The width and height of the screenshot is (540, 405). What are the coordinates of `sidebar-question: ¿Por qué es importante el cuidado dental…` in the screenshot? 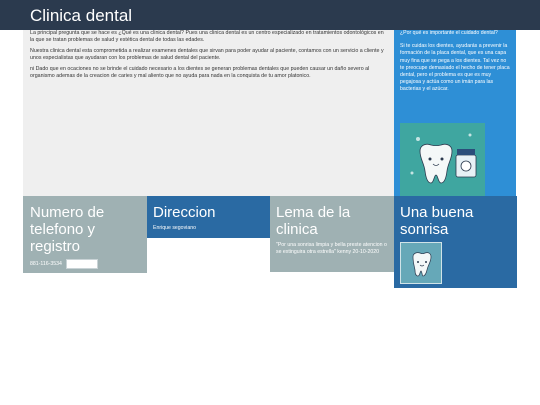 It's located at (449, 33).